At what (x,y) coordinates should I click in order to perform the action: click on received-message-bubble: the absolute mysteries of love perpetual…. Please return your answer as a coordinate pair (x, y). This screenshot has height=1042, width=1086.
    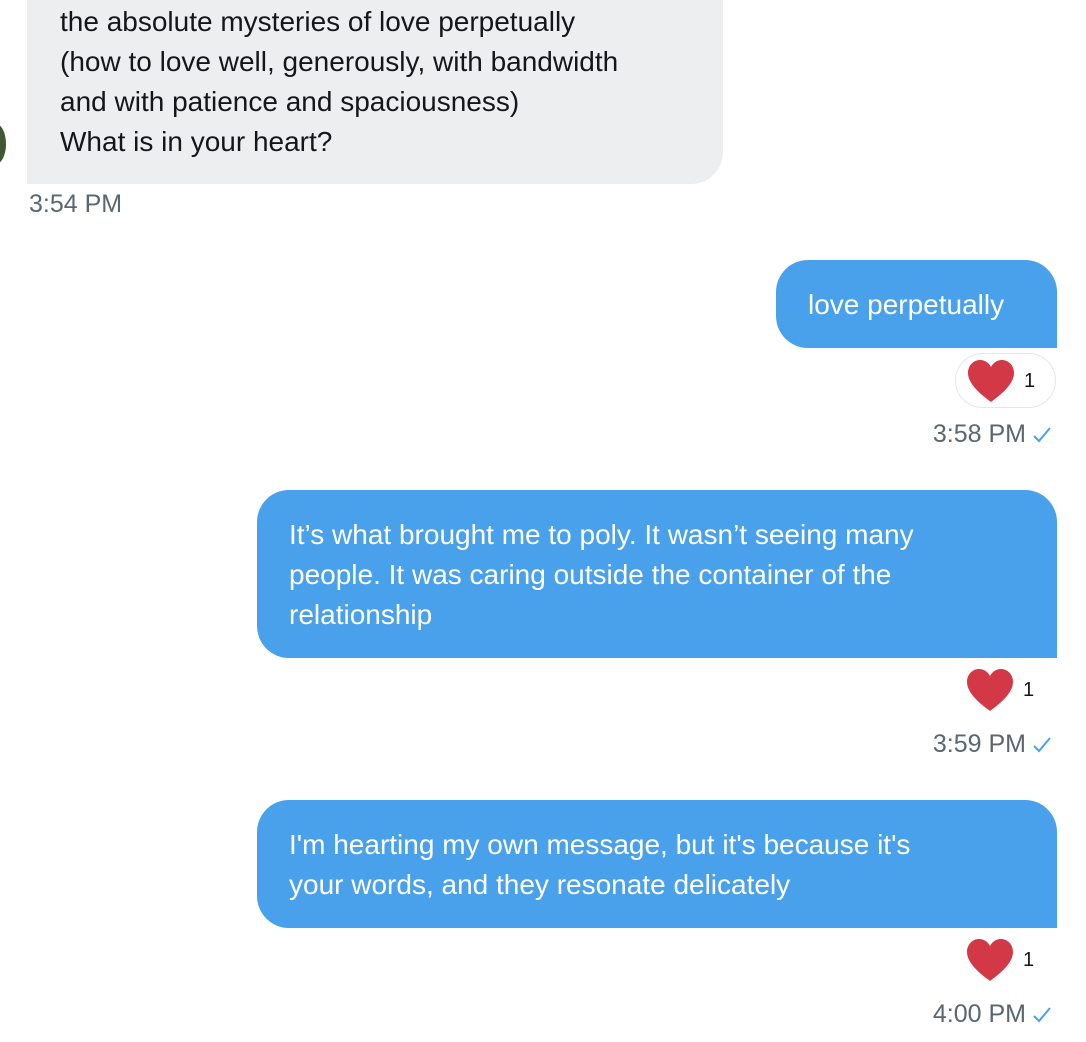
    Looking at the image, I should click on (375, 92).